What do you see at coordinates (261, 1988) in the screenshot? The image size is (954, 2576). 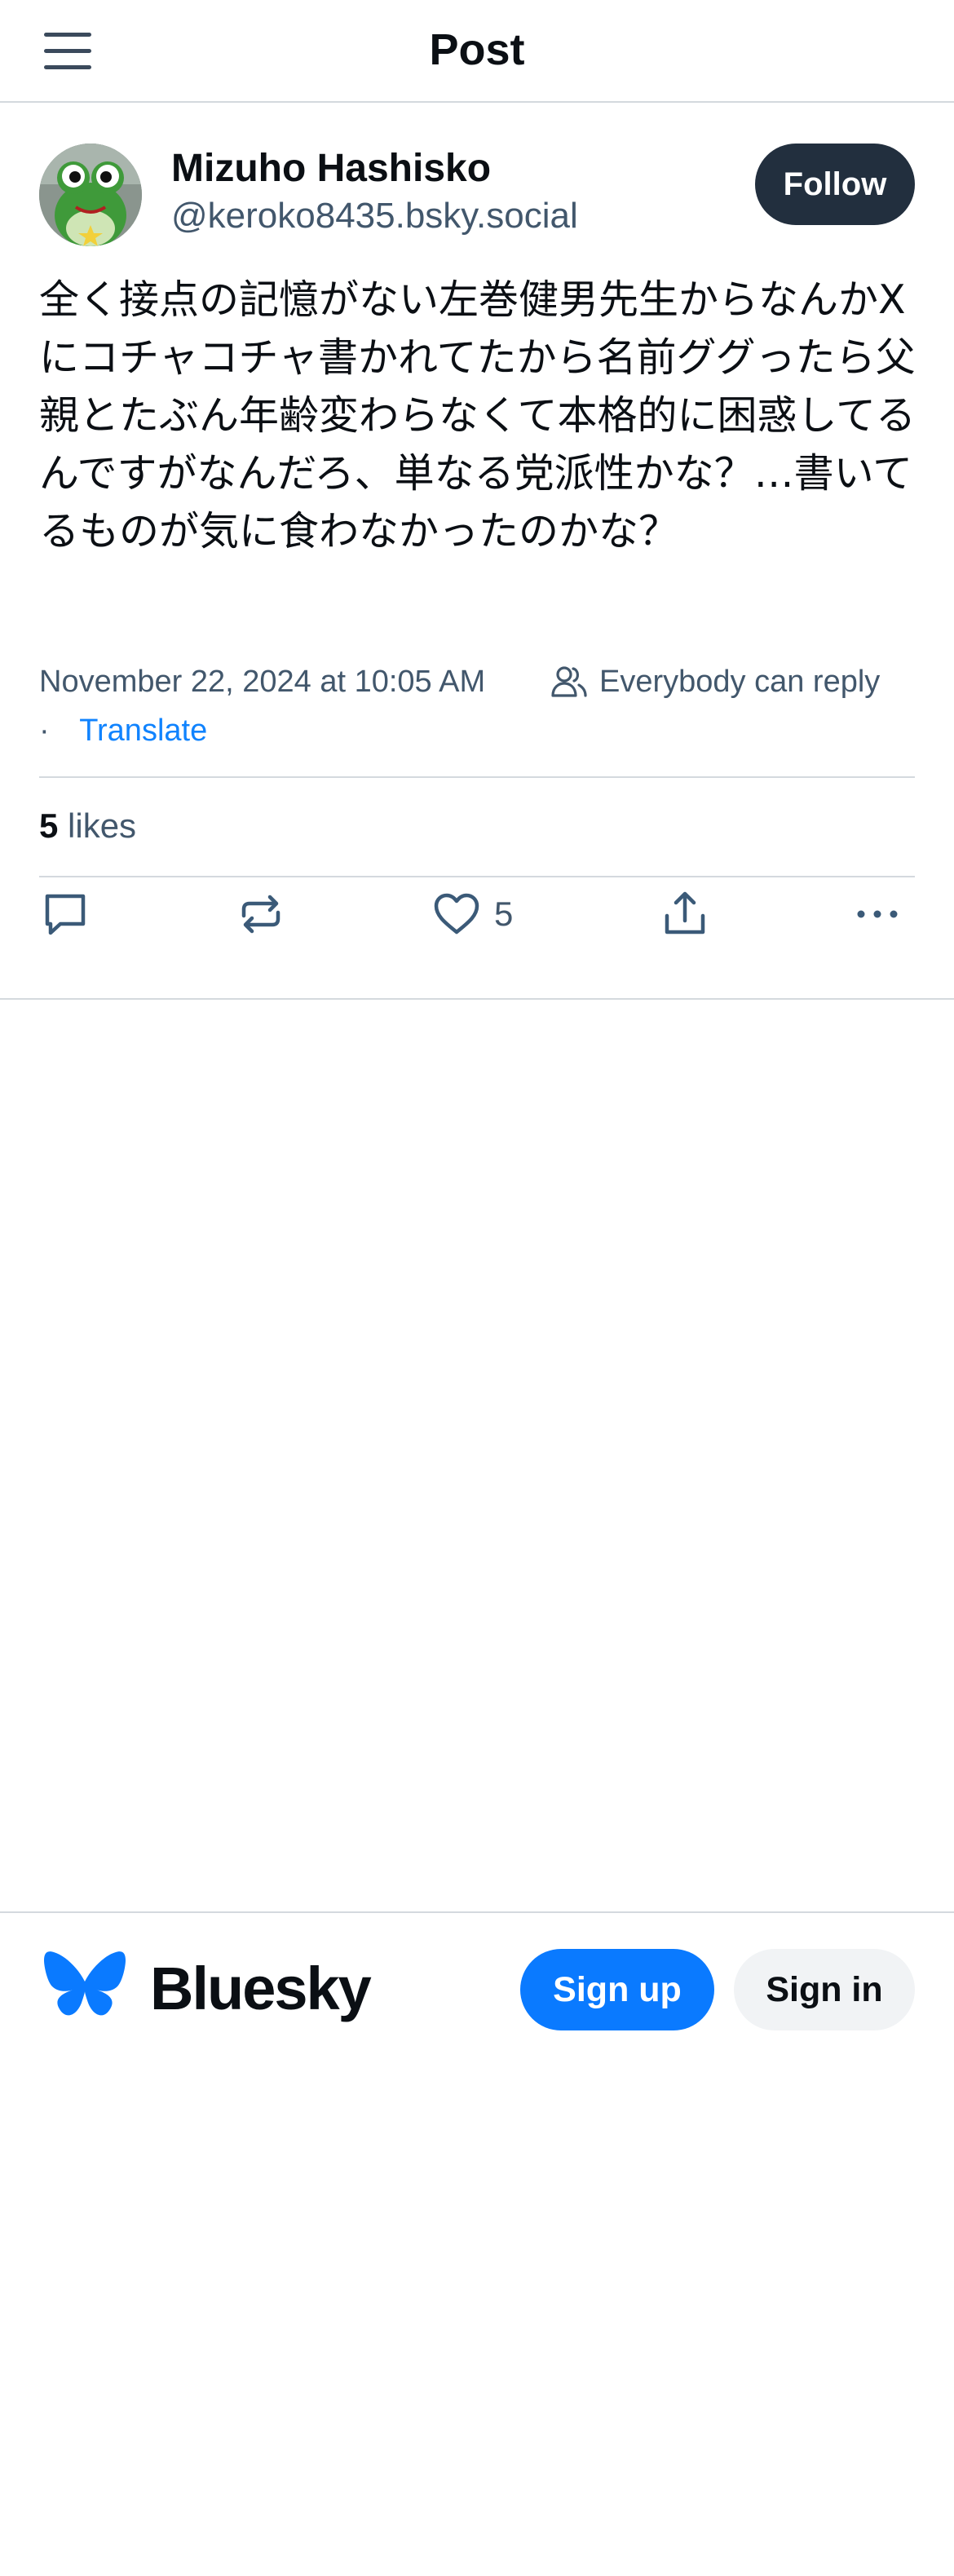 I see `brand-name: Bluesky` at bounding box center [261, 1988].